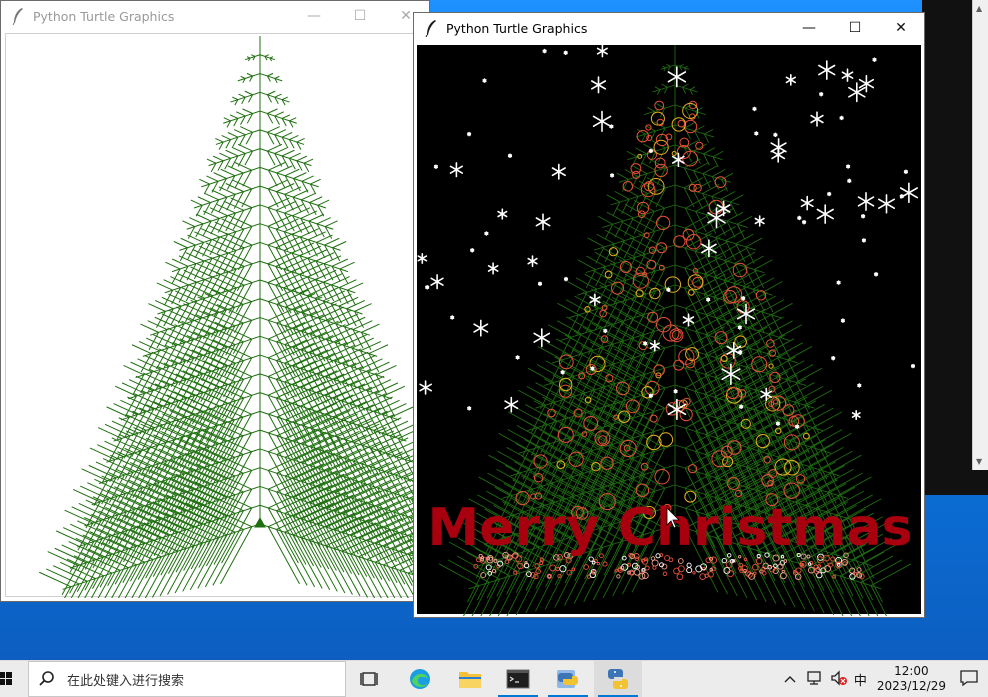  I want to click on taskbar-file-explorer, so click(470, 679).